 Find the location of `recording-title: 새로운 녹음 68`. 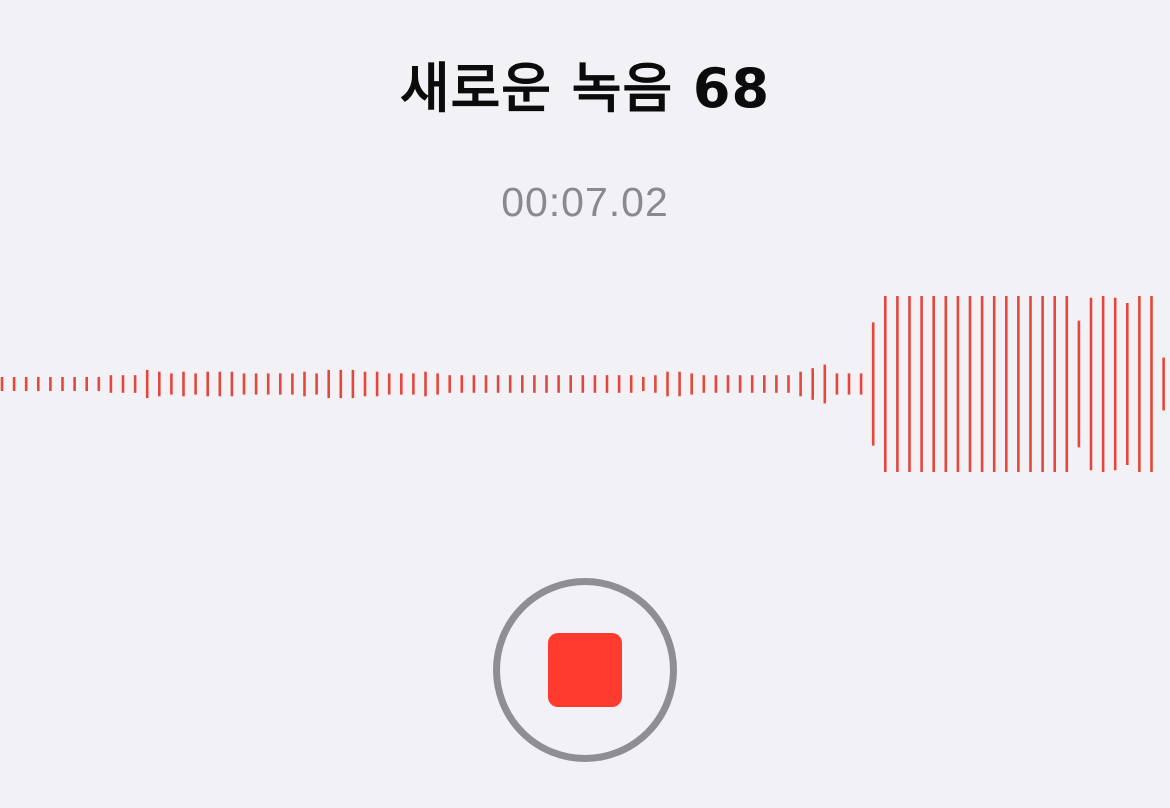

recording-title: 새로운 녹음 68 is located at coordinates (585, 88).